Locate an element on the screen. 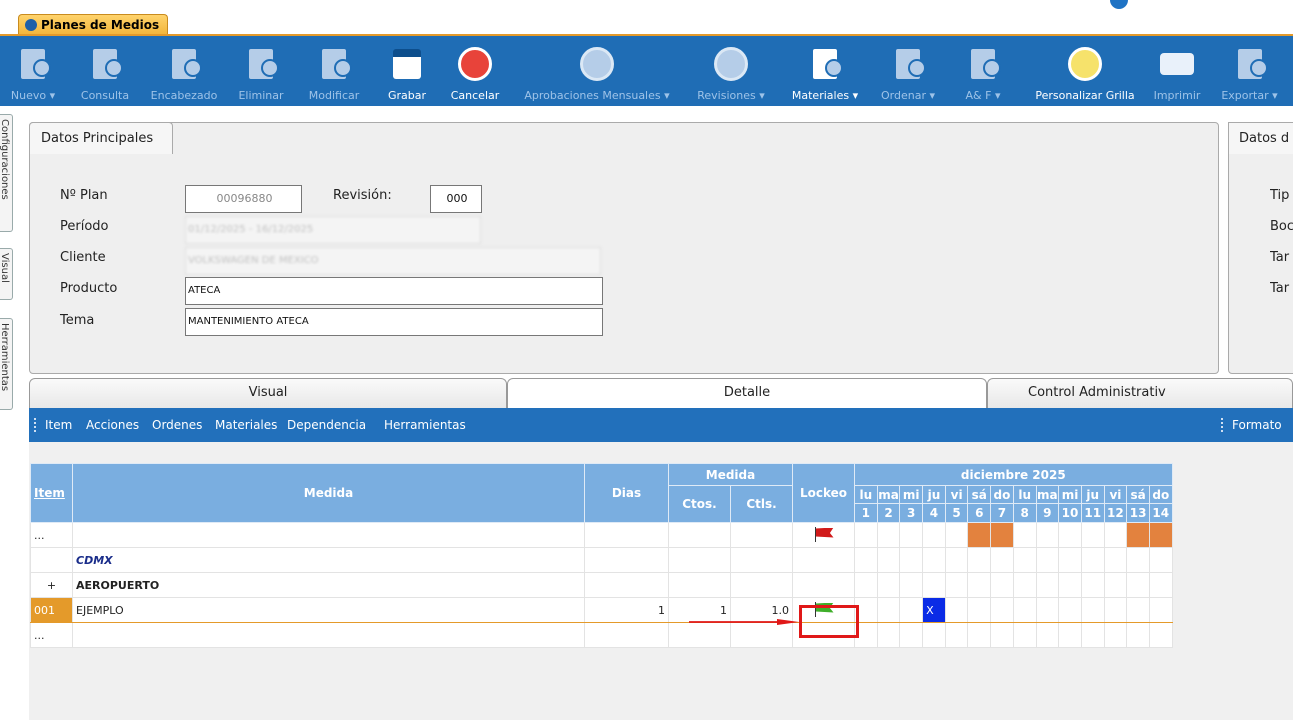 The height and width of the screenshot is (720, 1293). menu-item: Item is located at coordinates (58, 425).